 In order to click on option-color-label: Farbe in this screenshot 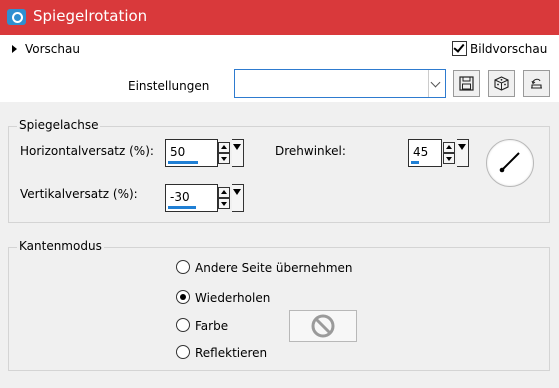, I will do `click(211, 326)`.